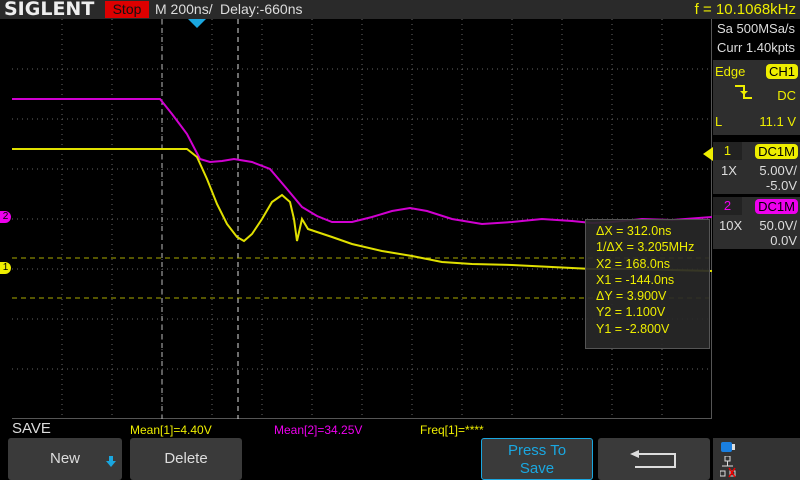 This screenshot has width=800, height=480. What do you see at coordinates (184, 9) in the screenshot?
I see `timebase-label: M 200ns/` at bounding box center [184, 9].